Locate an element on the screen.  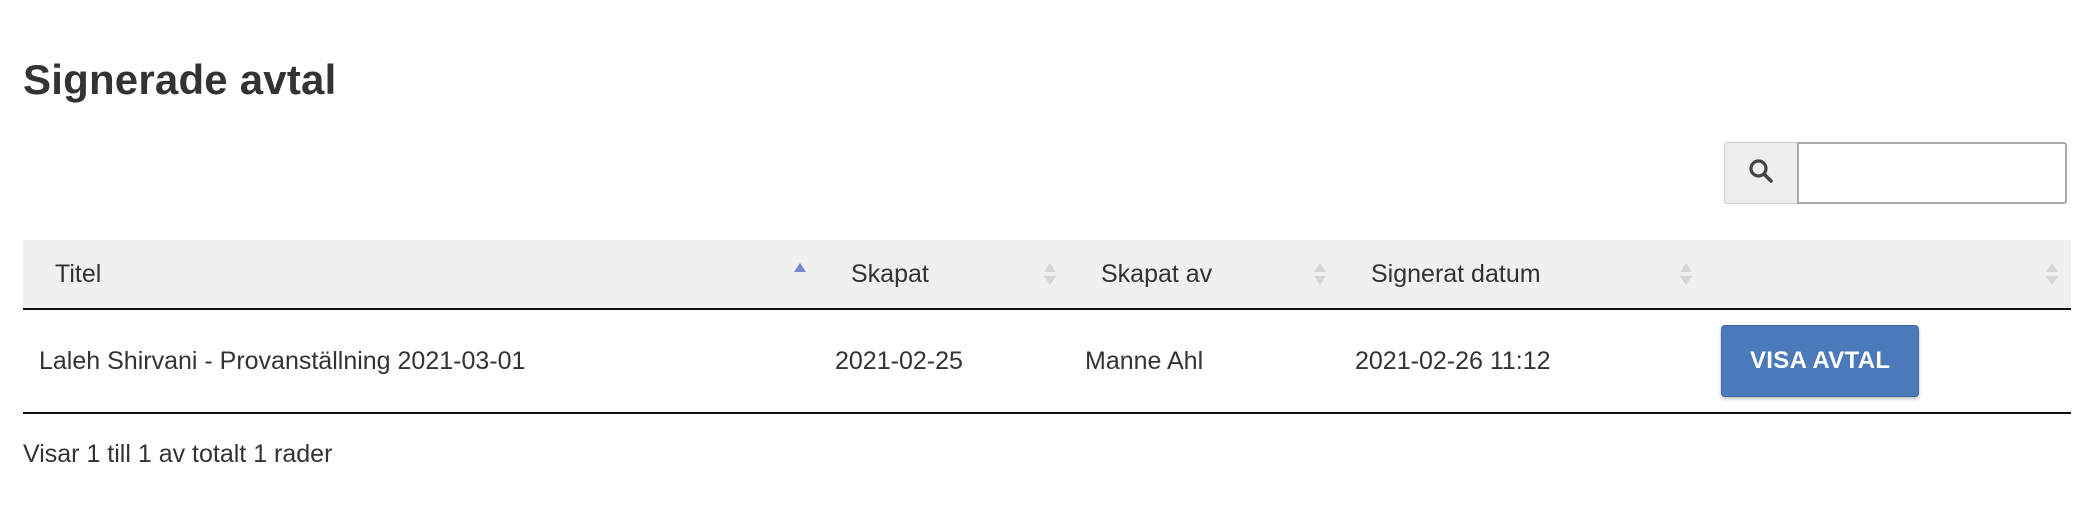
column-header-skapat: Skapat is located at coordinates (944, 275).